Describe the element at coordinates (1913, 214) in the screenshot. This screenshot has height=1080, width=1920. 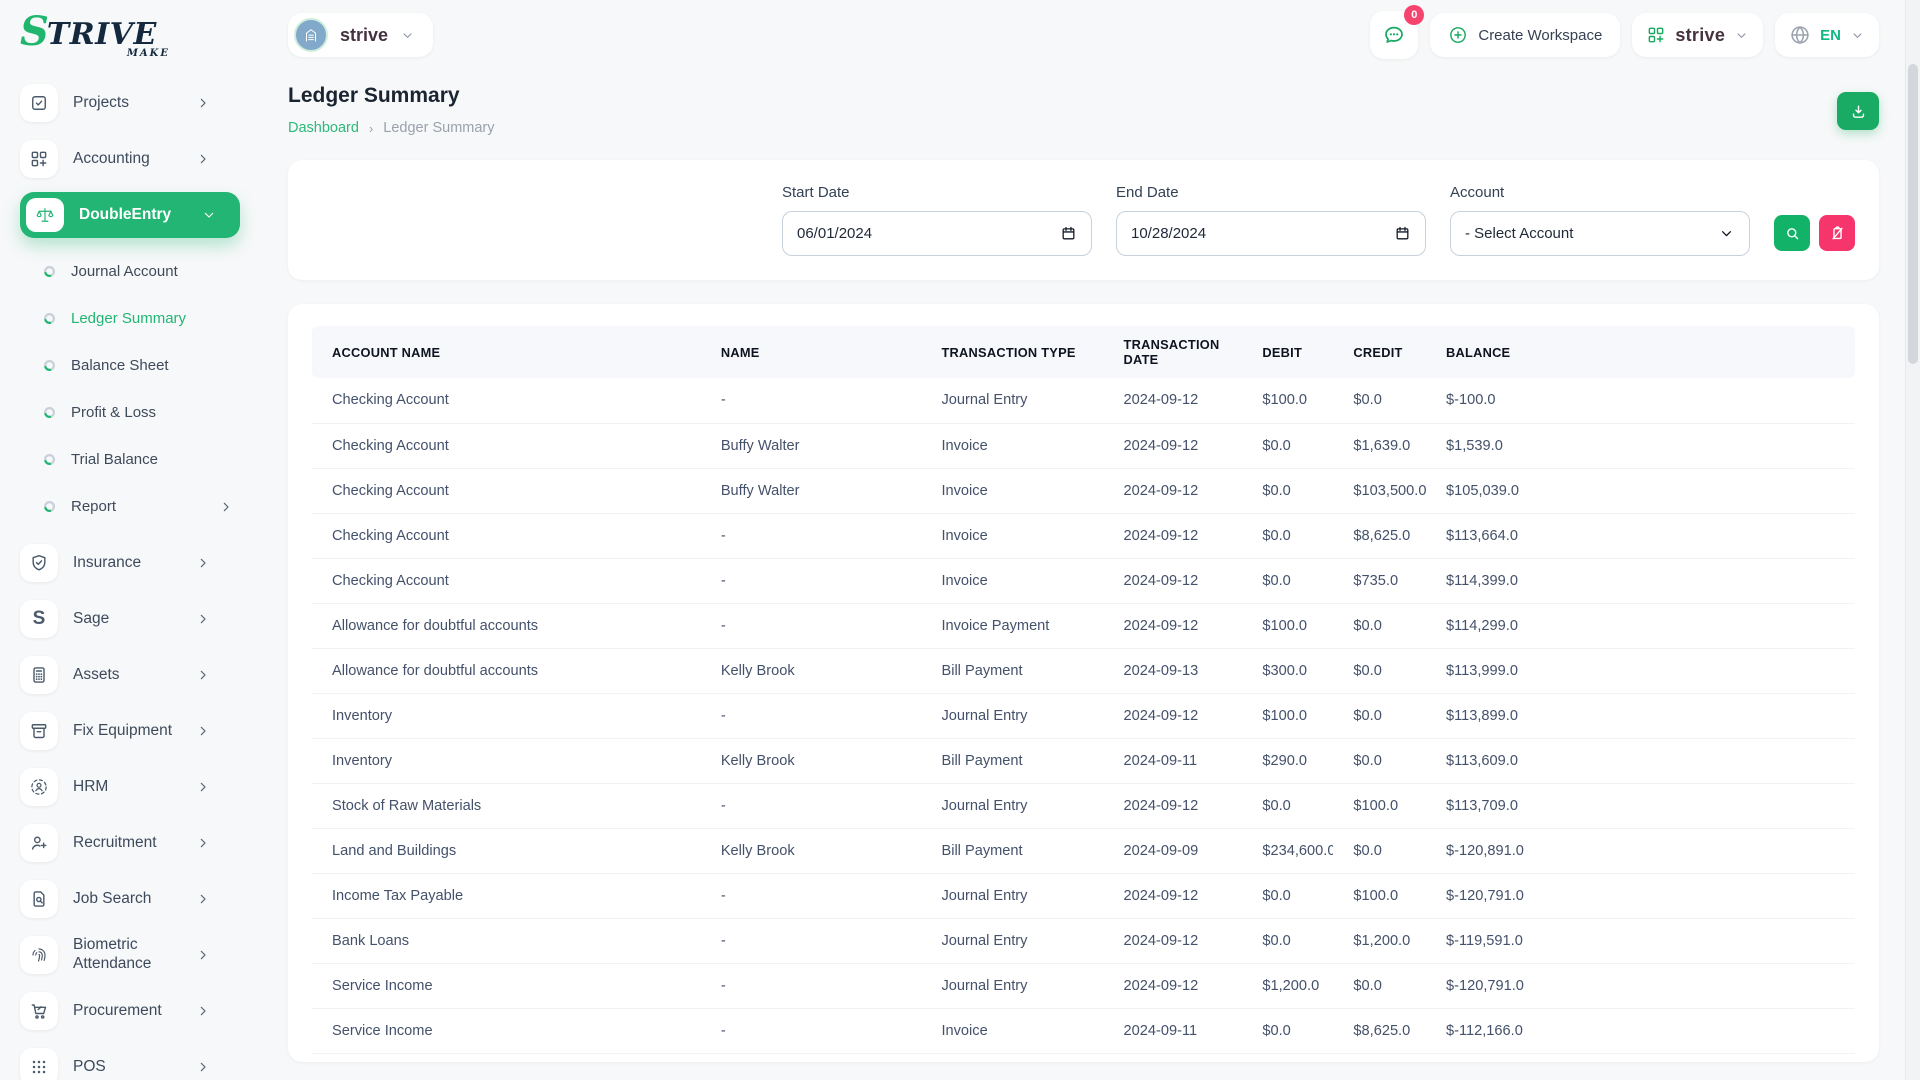
I see `scrollbar-thumb` at that location.